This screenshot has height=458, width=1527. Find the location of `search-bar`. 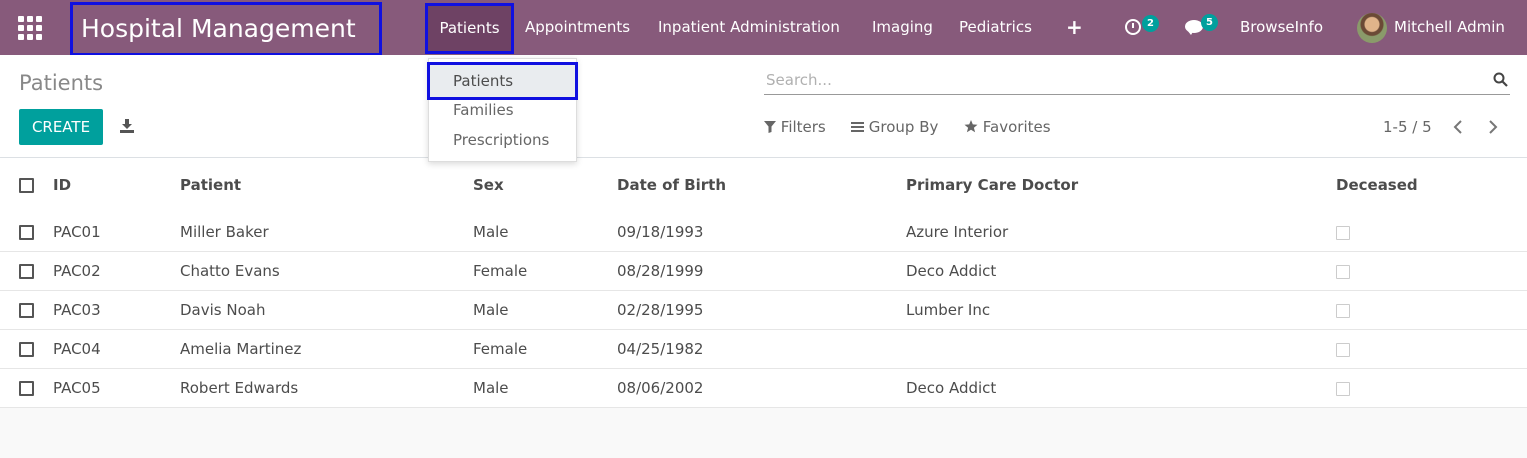

search-bar is located at coordinates (1137, 81).